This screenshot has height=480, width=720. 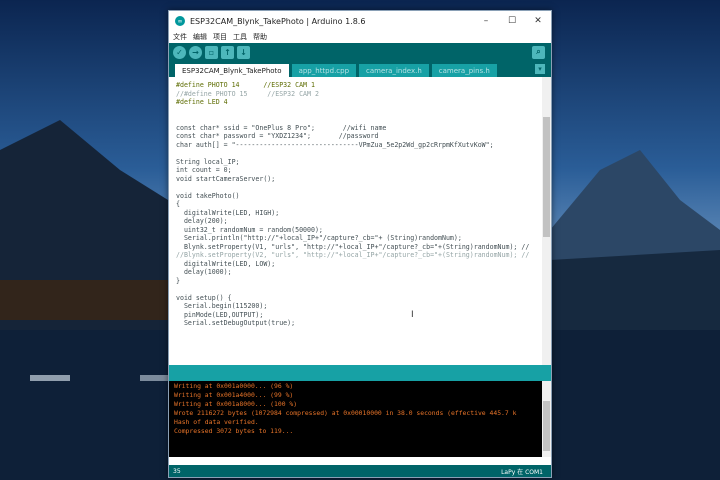 What do you see at coordinates (540, 69) in the screenshot?
I see `tab-menu-icon: ▾` at bounding box center [540, 69].